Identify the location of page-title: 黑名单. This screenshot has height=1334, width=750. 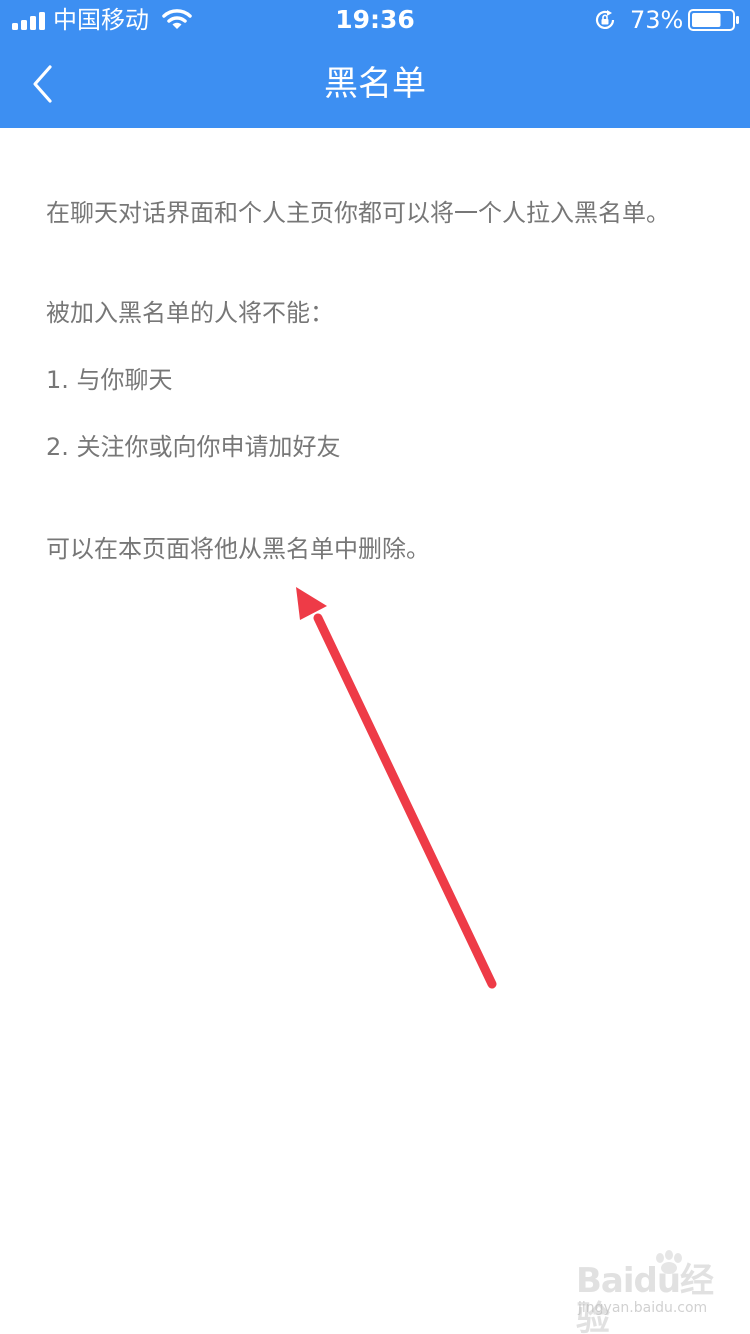
(375, 84).